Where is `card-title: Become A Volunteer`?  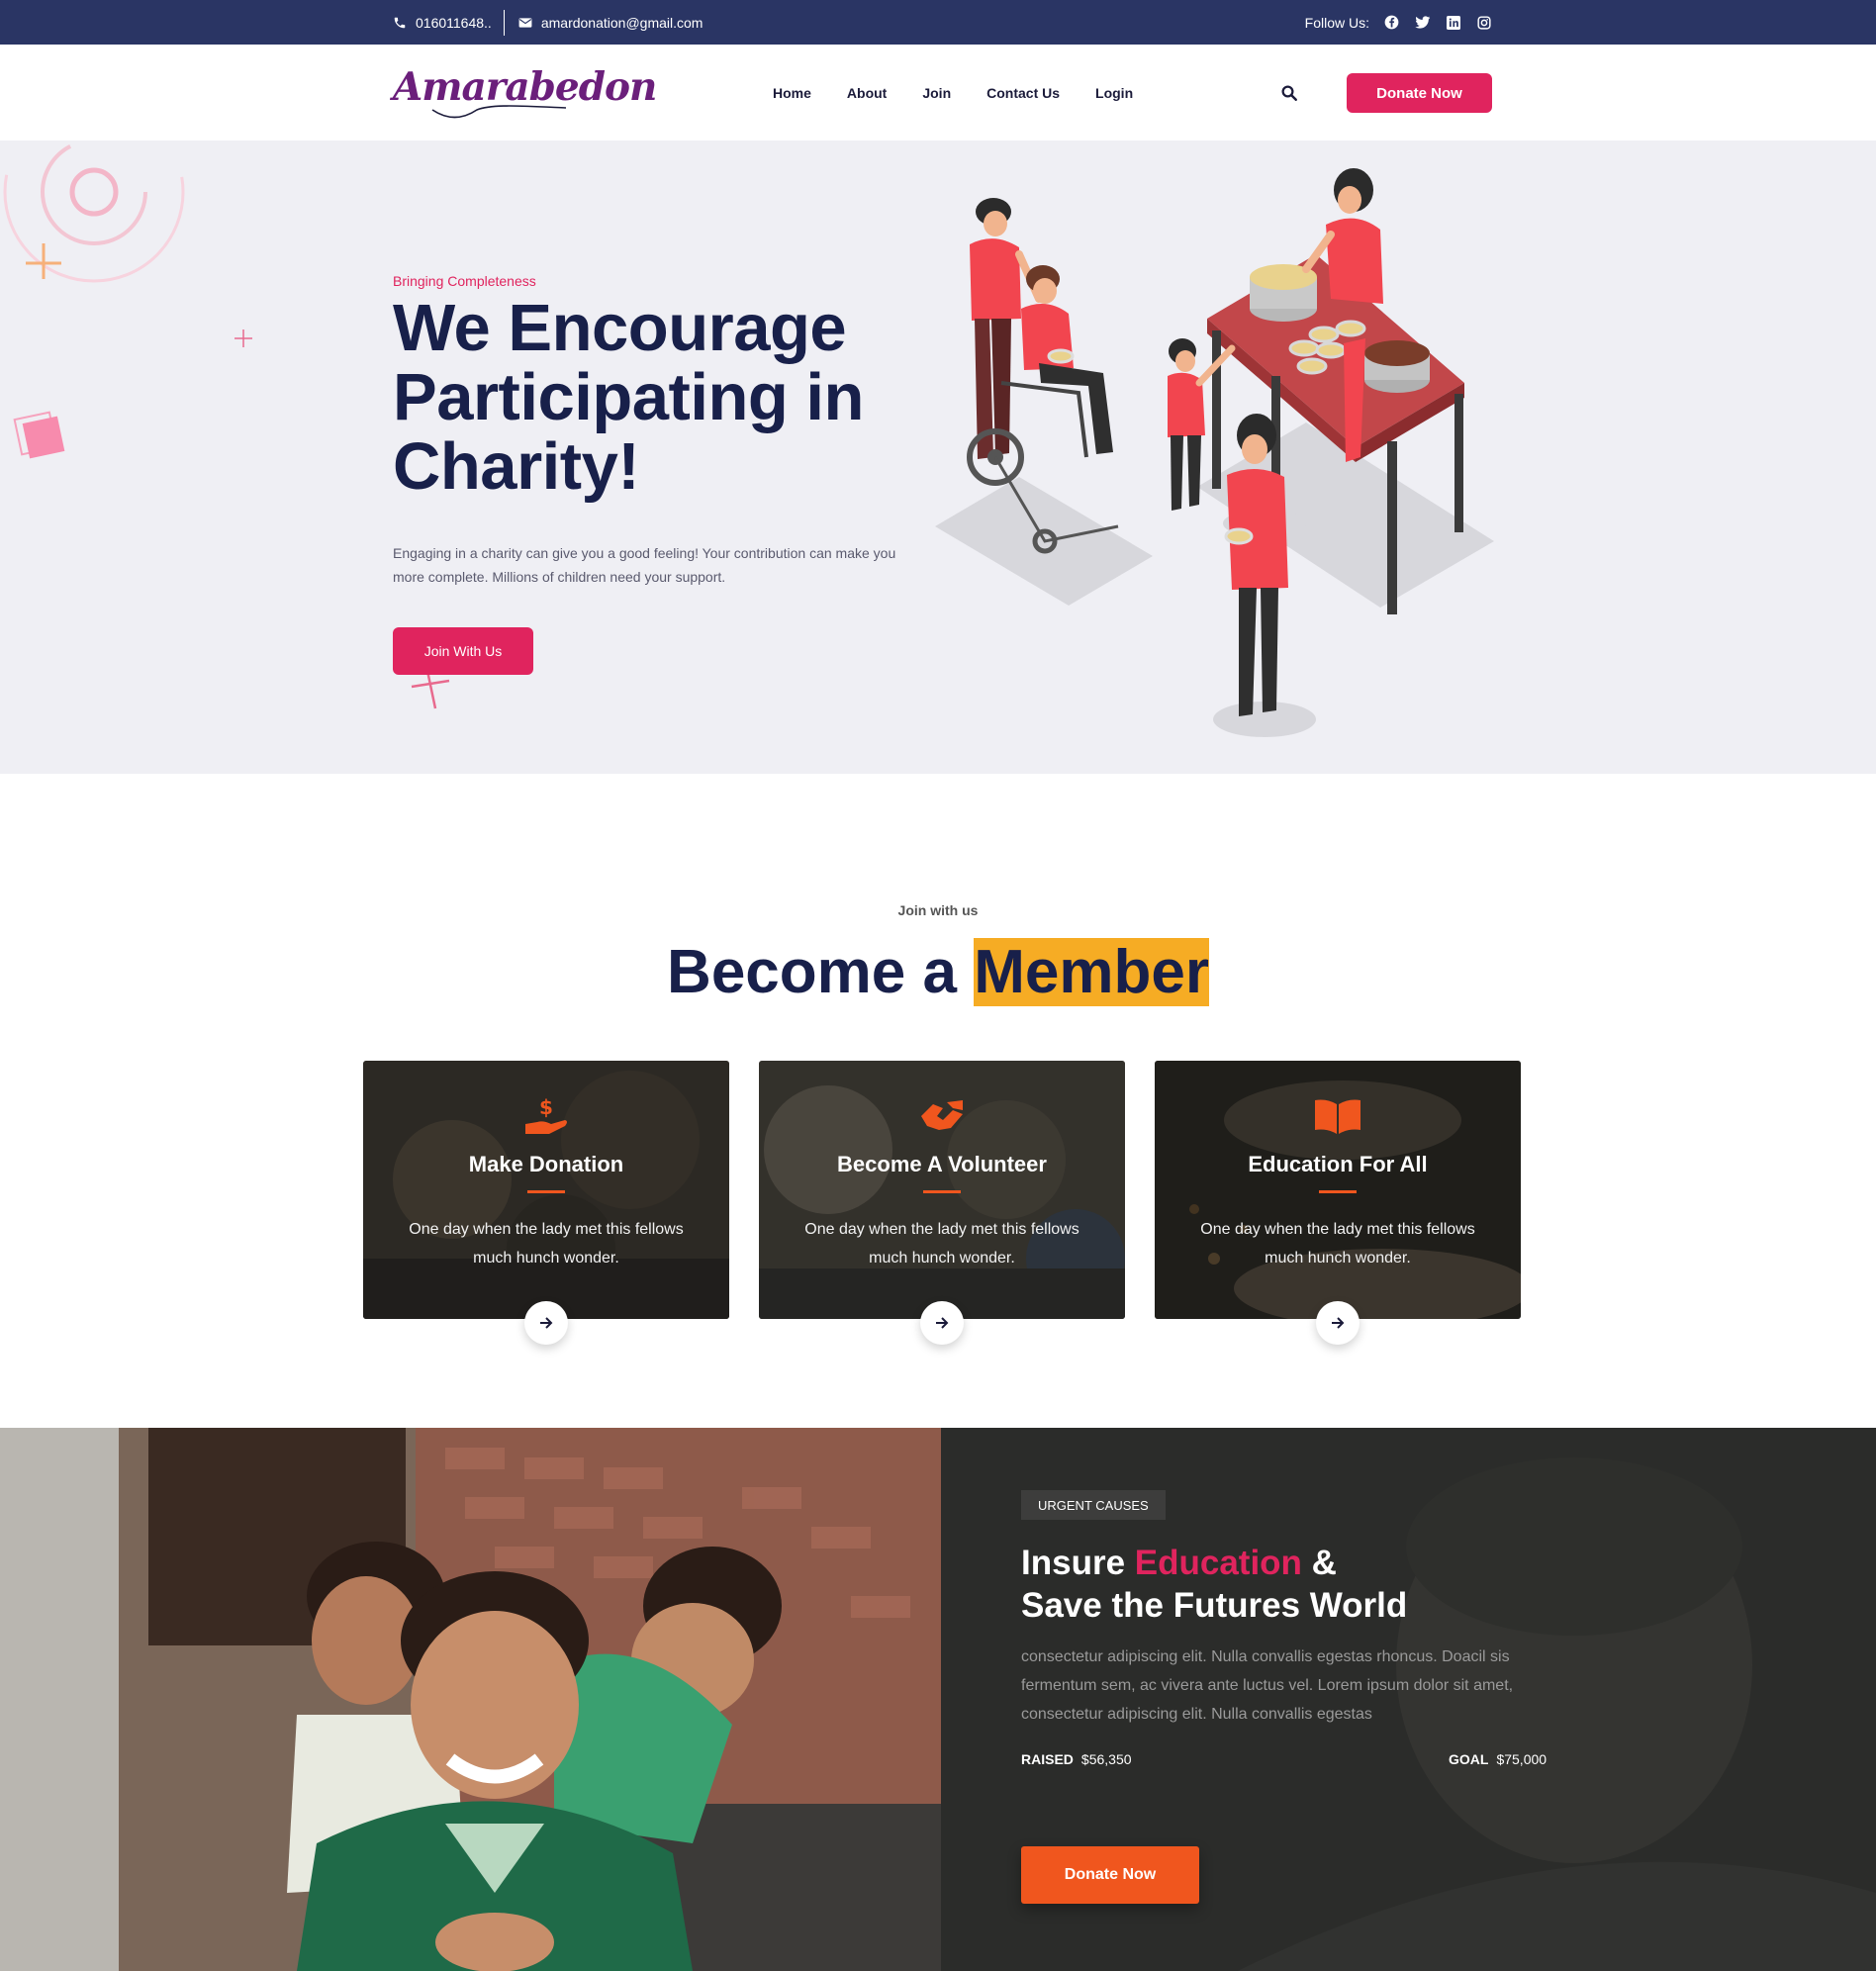 card-title: Become A Volunteer is located at coordinates (942, 1164).